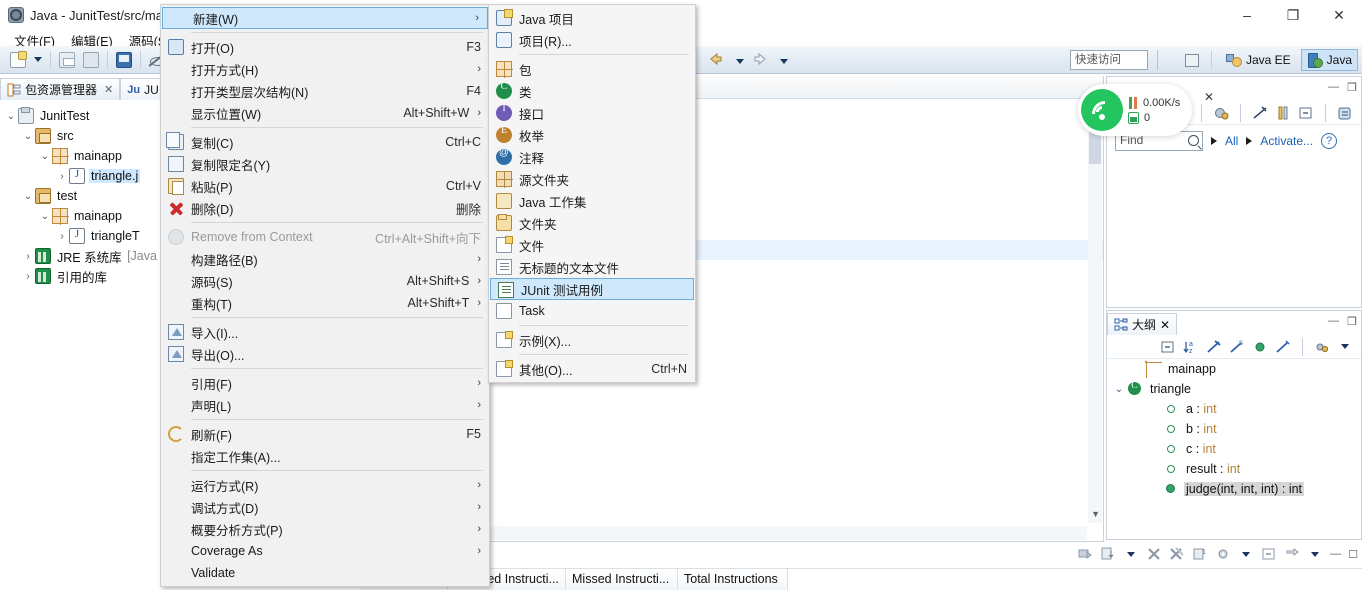 This screenshot has width=1362, height=590. Describe the element at coordinates (592, 289) in the screenshot. I see `submenu-item-junit测试用例: JUnit 测试用例` at that location.